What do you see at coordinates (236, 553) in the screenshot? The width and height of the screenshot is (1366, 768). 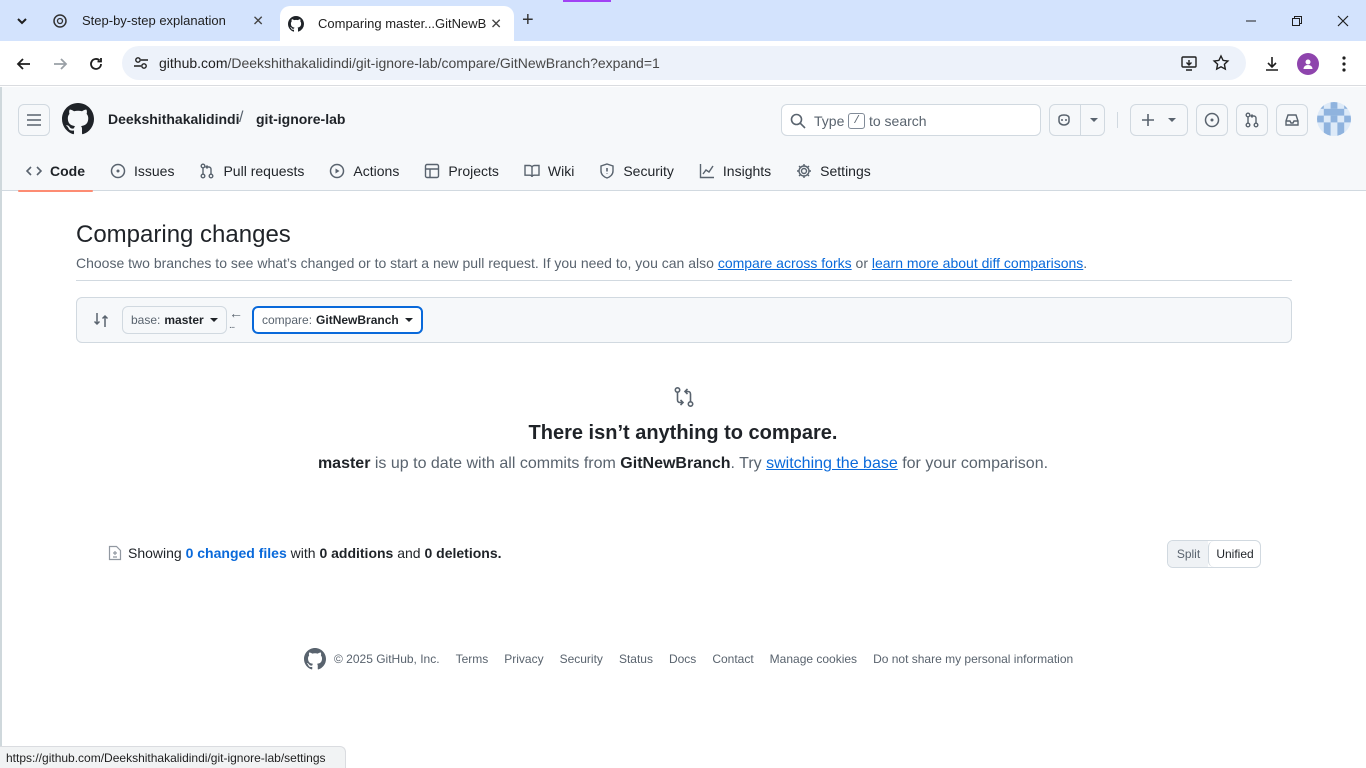 I see `changed-files-link: 0 changed files` at bounding box center [236, 553].